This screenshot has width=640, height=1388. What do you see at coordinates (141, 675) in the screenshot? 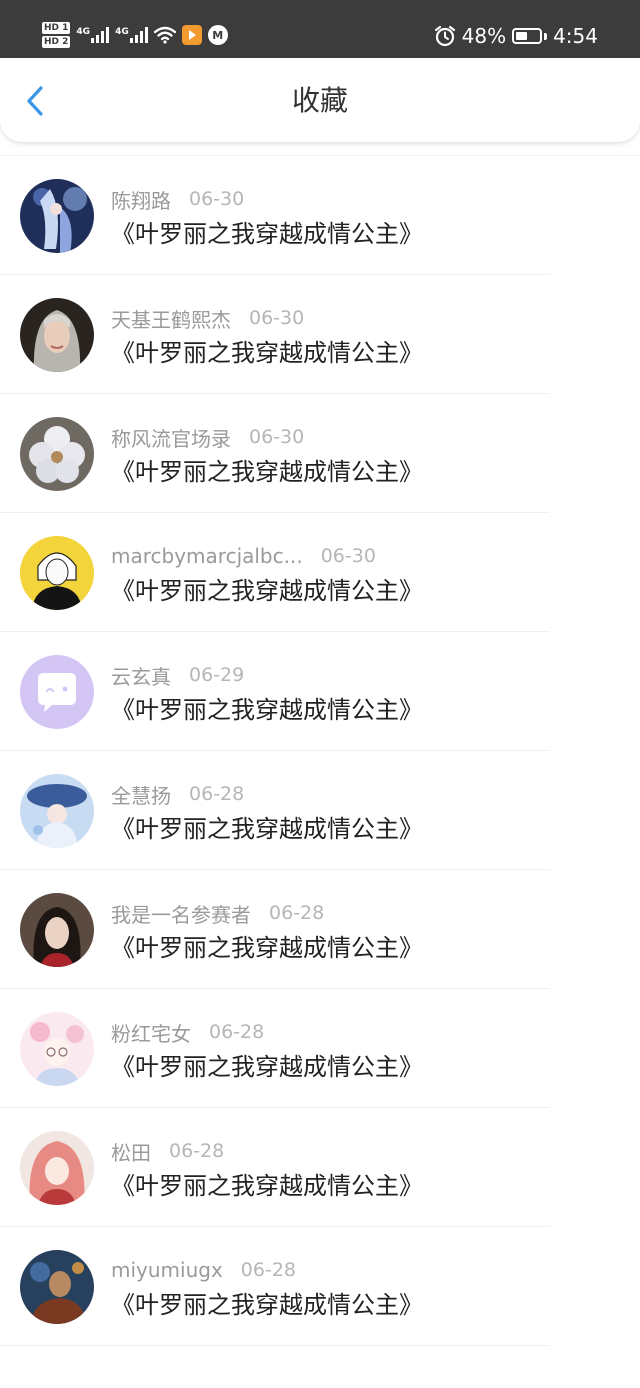
I see `author-name: 云玄真` at bounding box center [141, 675].